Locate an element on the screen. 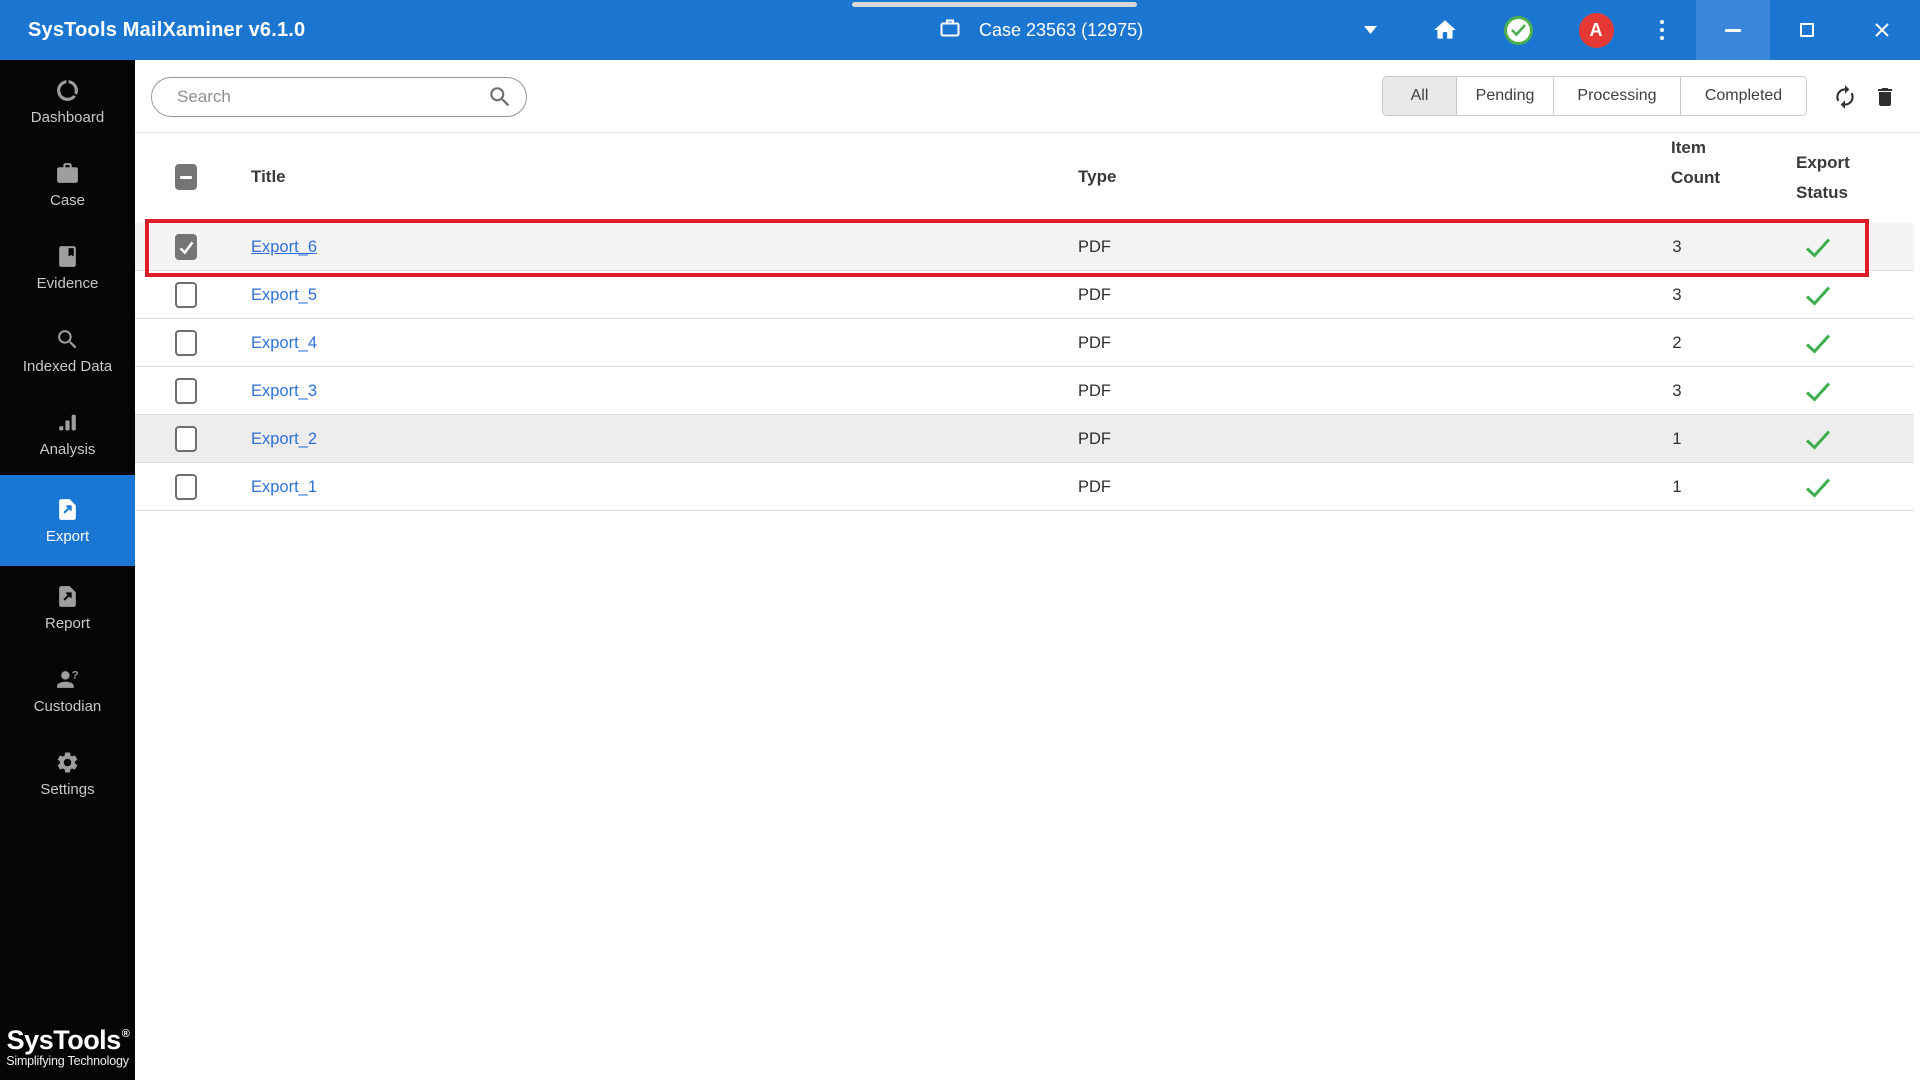 This screenshot has width=1920, height=1080. close-button is located at coordinates (1882, 30).